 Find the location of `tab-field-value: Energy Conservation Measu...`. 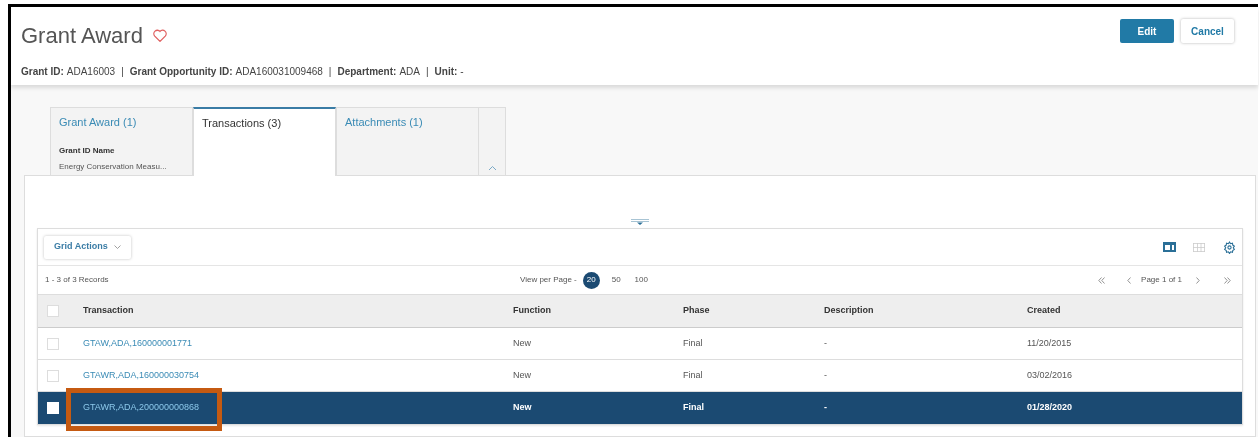

tab-field-value: Energy Conservation Measu... is located at coordinates (113, 166).